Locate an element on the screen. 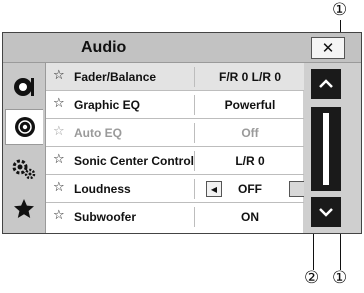 The width and height of the screenshot is (364, 293). close-icon: ✕ is located at coordinates (328, 48).